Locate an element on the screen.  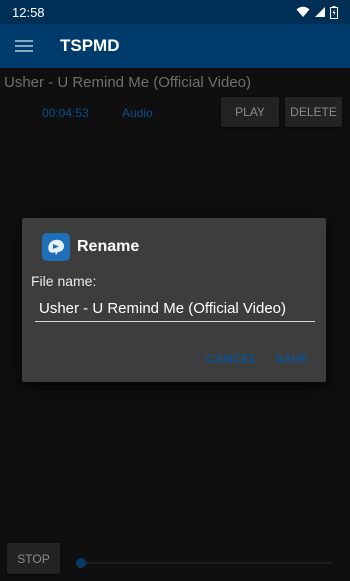
file-name-label: File name: is located at coordinates (64, 281).